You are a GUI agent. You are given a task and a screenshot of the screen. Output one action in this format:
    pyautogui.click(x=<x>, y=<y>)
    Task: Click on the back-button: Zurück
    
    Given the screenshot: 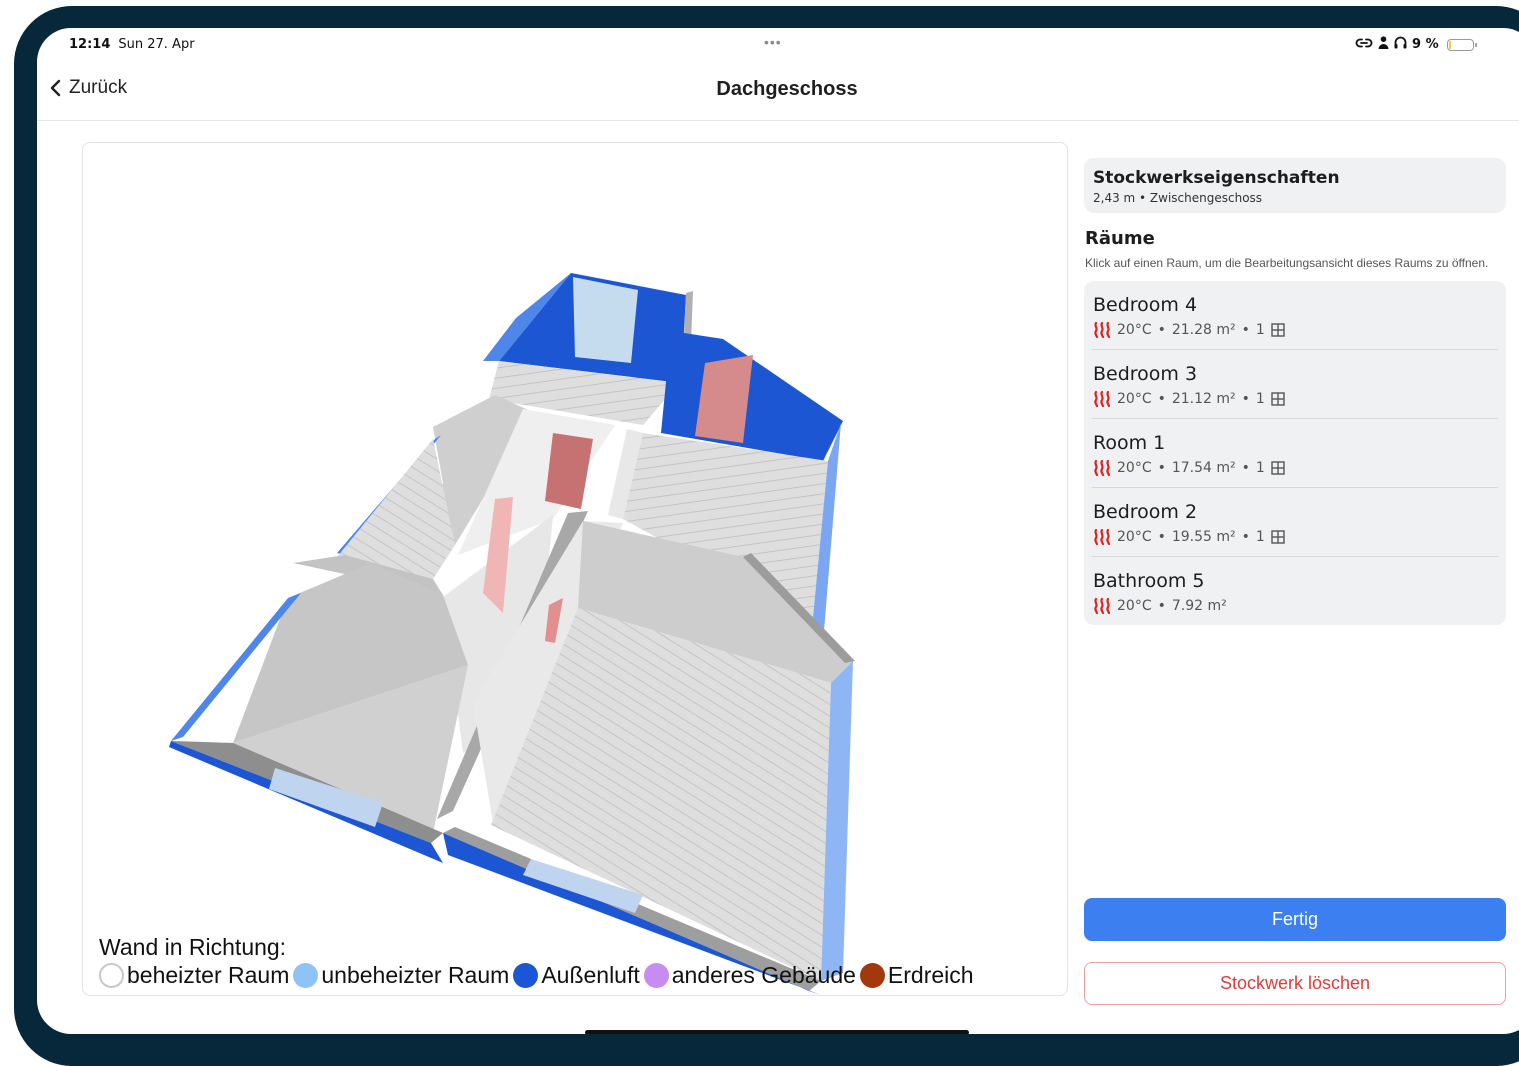 What is the action you would take?
    pyautogui.click(x=88, y=88)
    